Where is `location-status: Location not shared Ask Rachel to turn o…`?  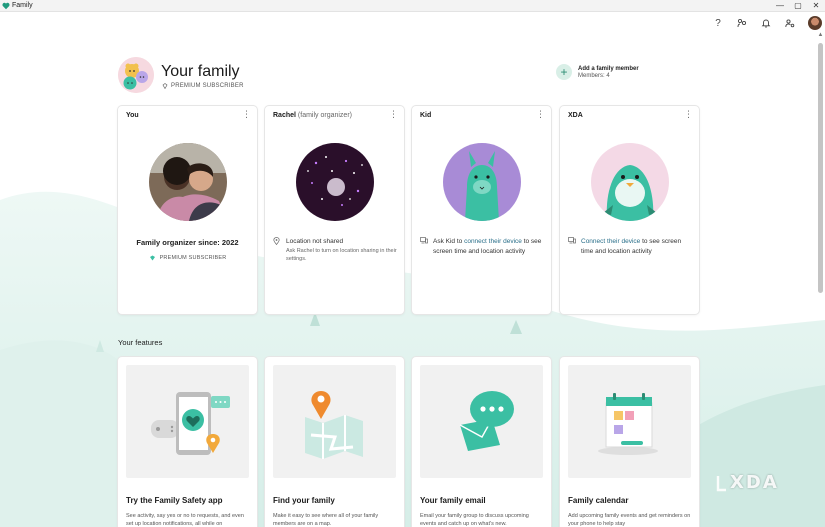
location-status: Location not shared Ask Rachel to turn o… is located at coordinates (335, 250).